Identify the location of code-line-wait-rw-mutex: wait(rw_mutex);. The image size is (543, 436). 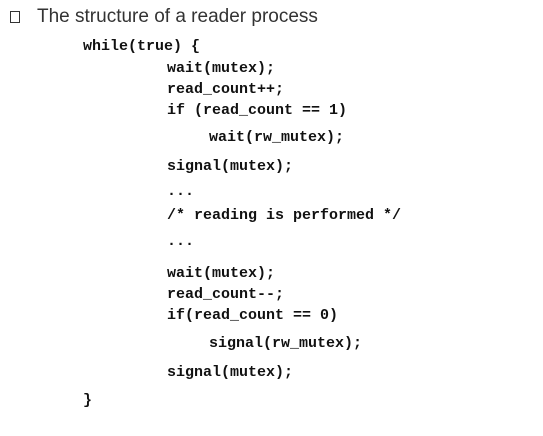
(277, 137).